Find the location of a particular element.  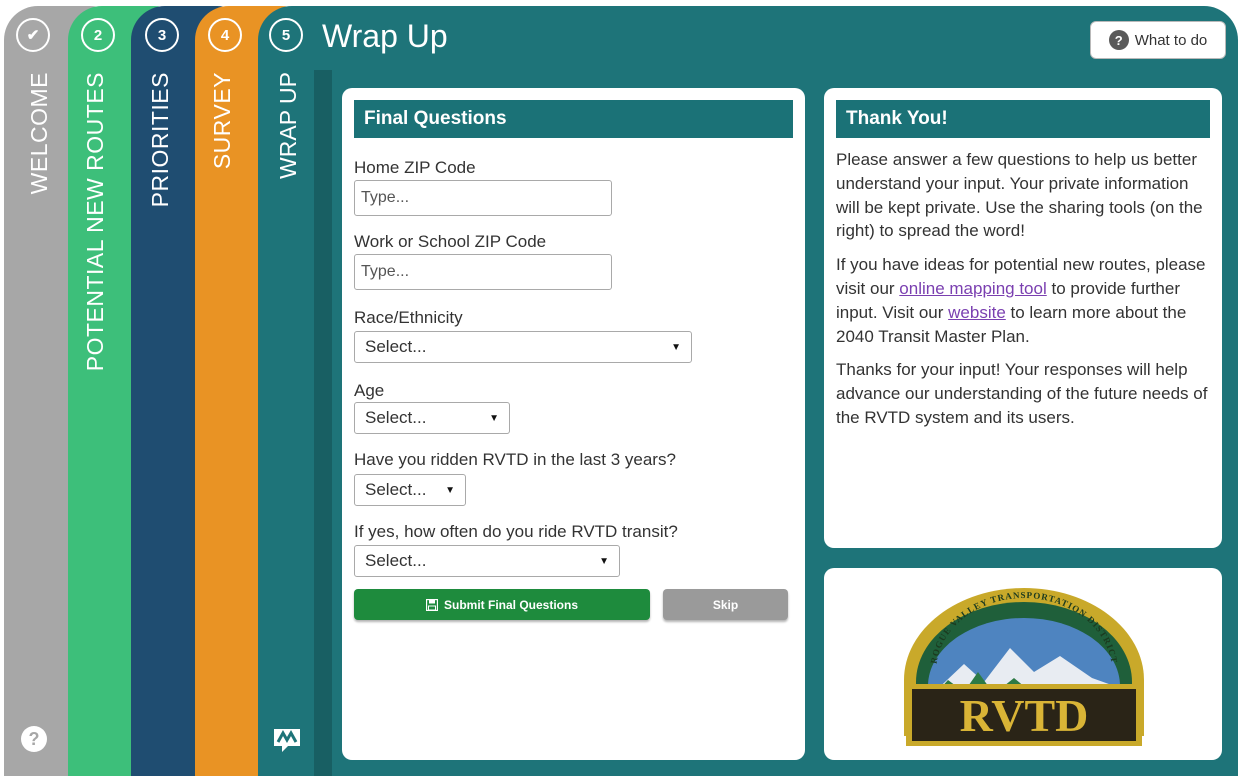

skip-button: Skip is located at coordinates (725, 604).